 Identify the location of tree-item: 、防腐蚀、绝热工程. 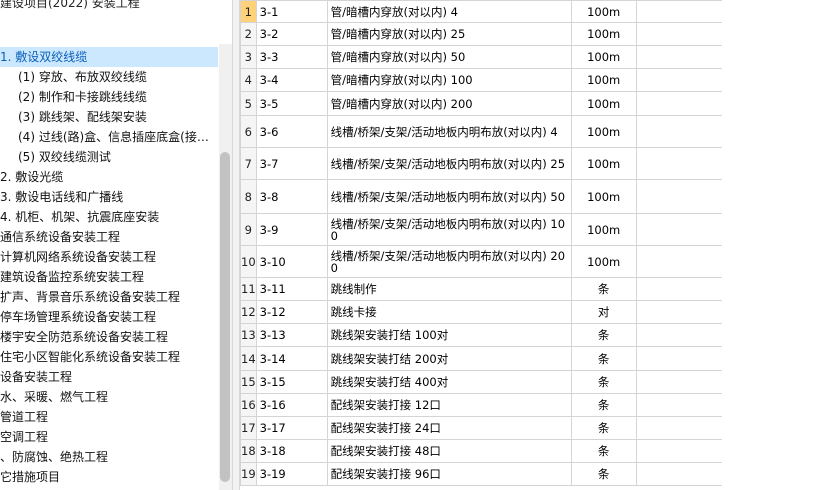
(109, 457).